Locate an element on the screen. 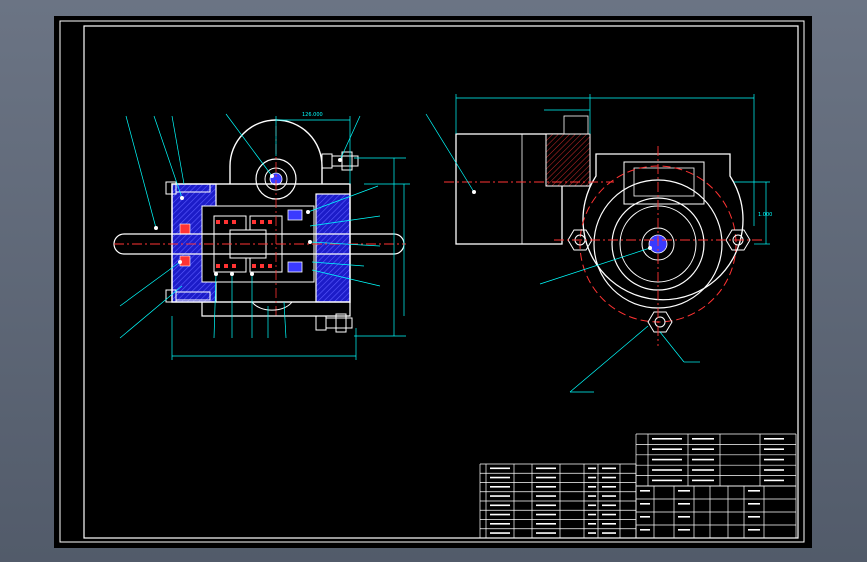  small-bearing-bottom is located at coordinates (295, 267).